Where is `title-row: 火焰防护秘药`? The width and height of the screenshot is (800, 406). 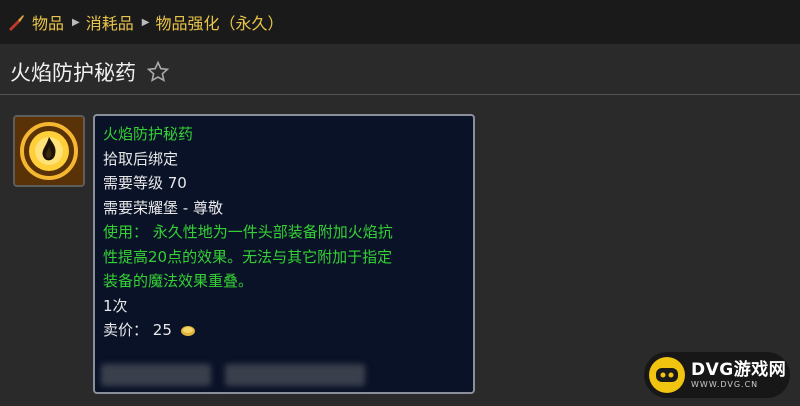 title-row: 火焰防护秘药 is located at coordinates (400, 72).